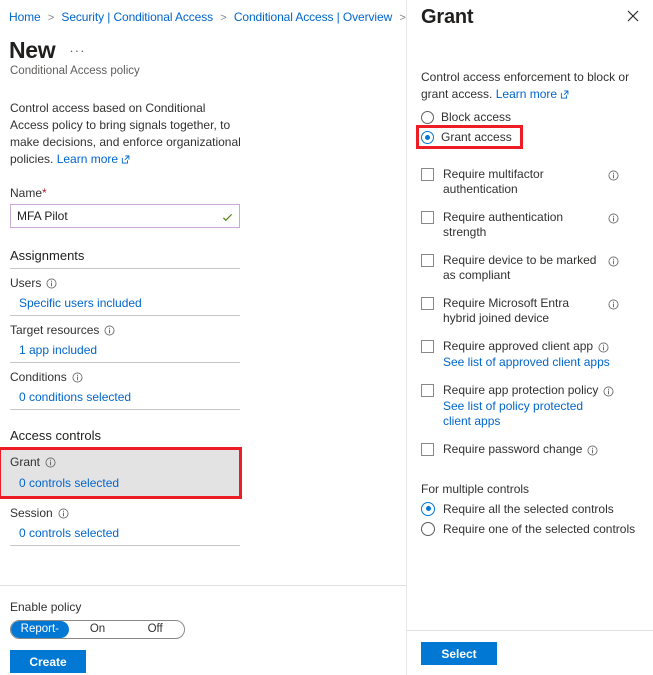 The width and height of the screenshot is (653, 675). I want to click on control-label: Require app protection policy, so click(521, 389).